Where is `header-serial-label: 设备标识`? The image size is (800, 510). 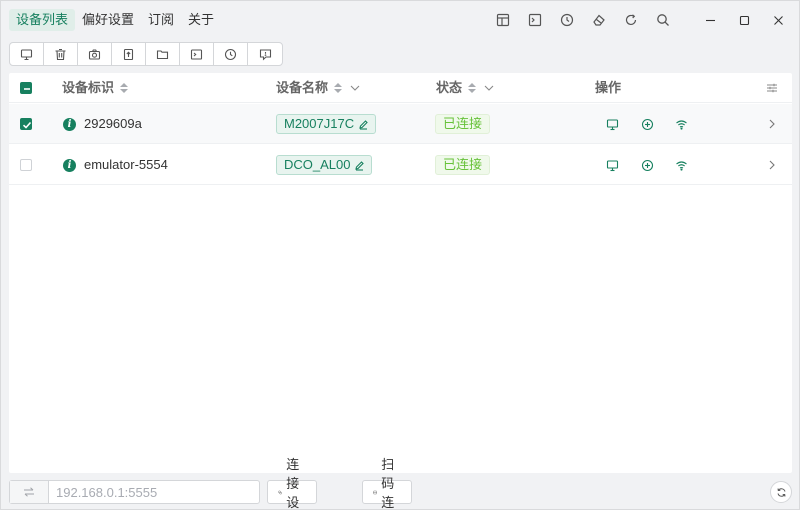 header-serial-label: 设备标识 is located at coordinates (88, 87).